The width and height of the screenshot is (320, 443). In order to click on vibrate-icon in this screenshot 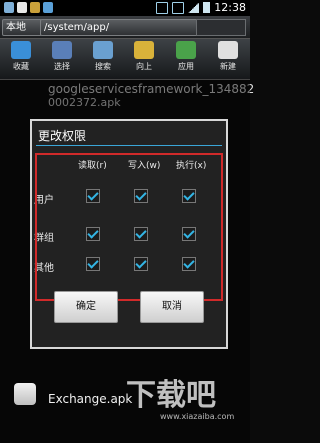, I will do `click(178, 7)`.